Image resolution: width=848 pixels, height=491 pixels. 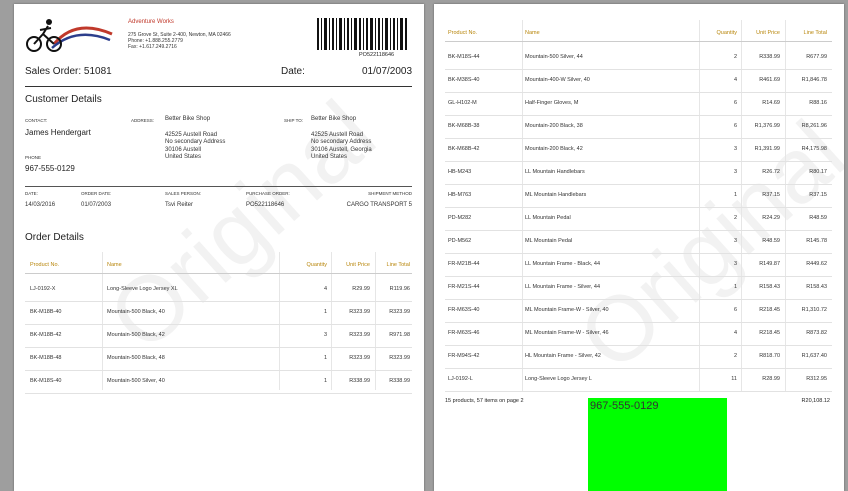 I want to click on ship-to-label: SHIP TO:, so click(x=294, y=120).